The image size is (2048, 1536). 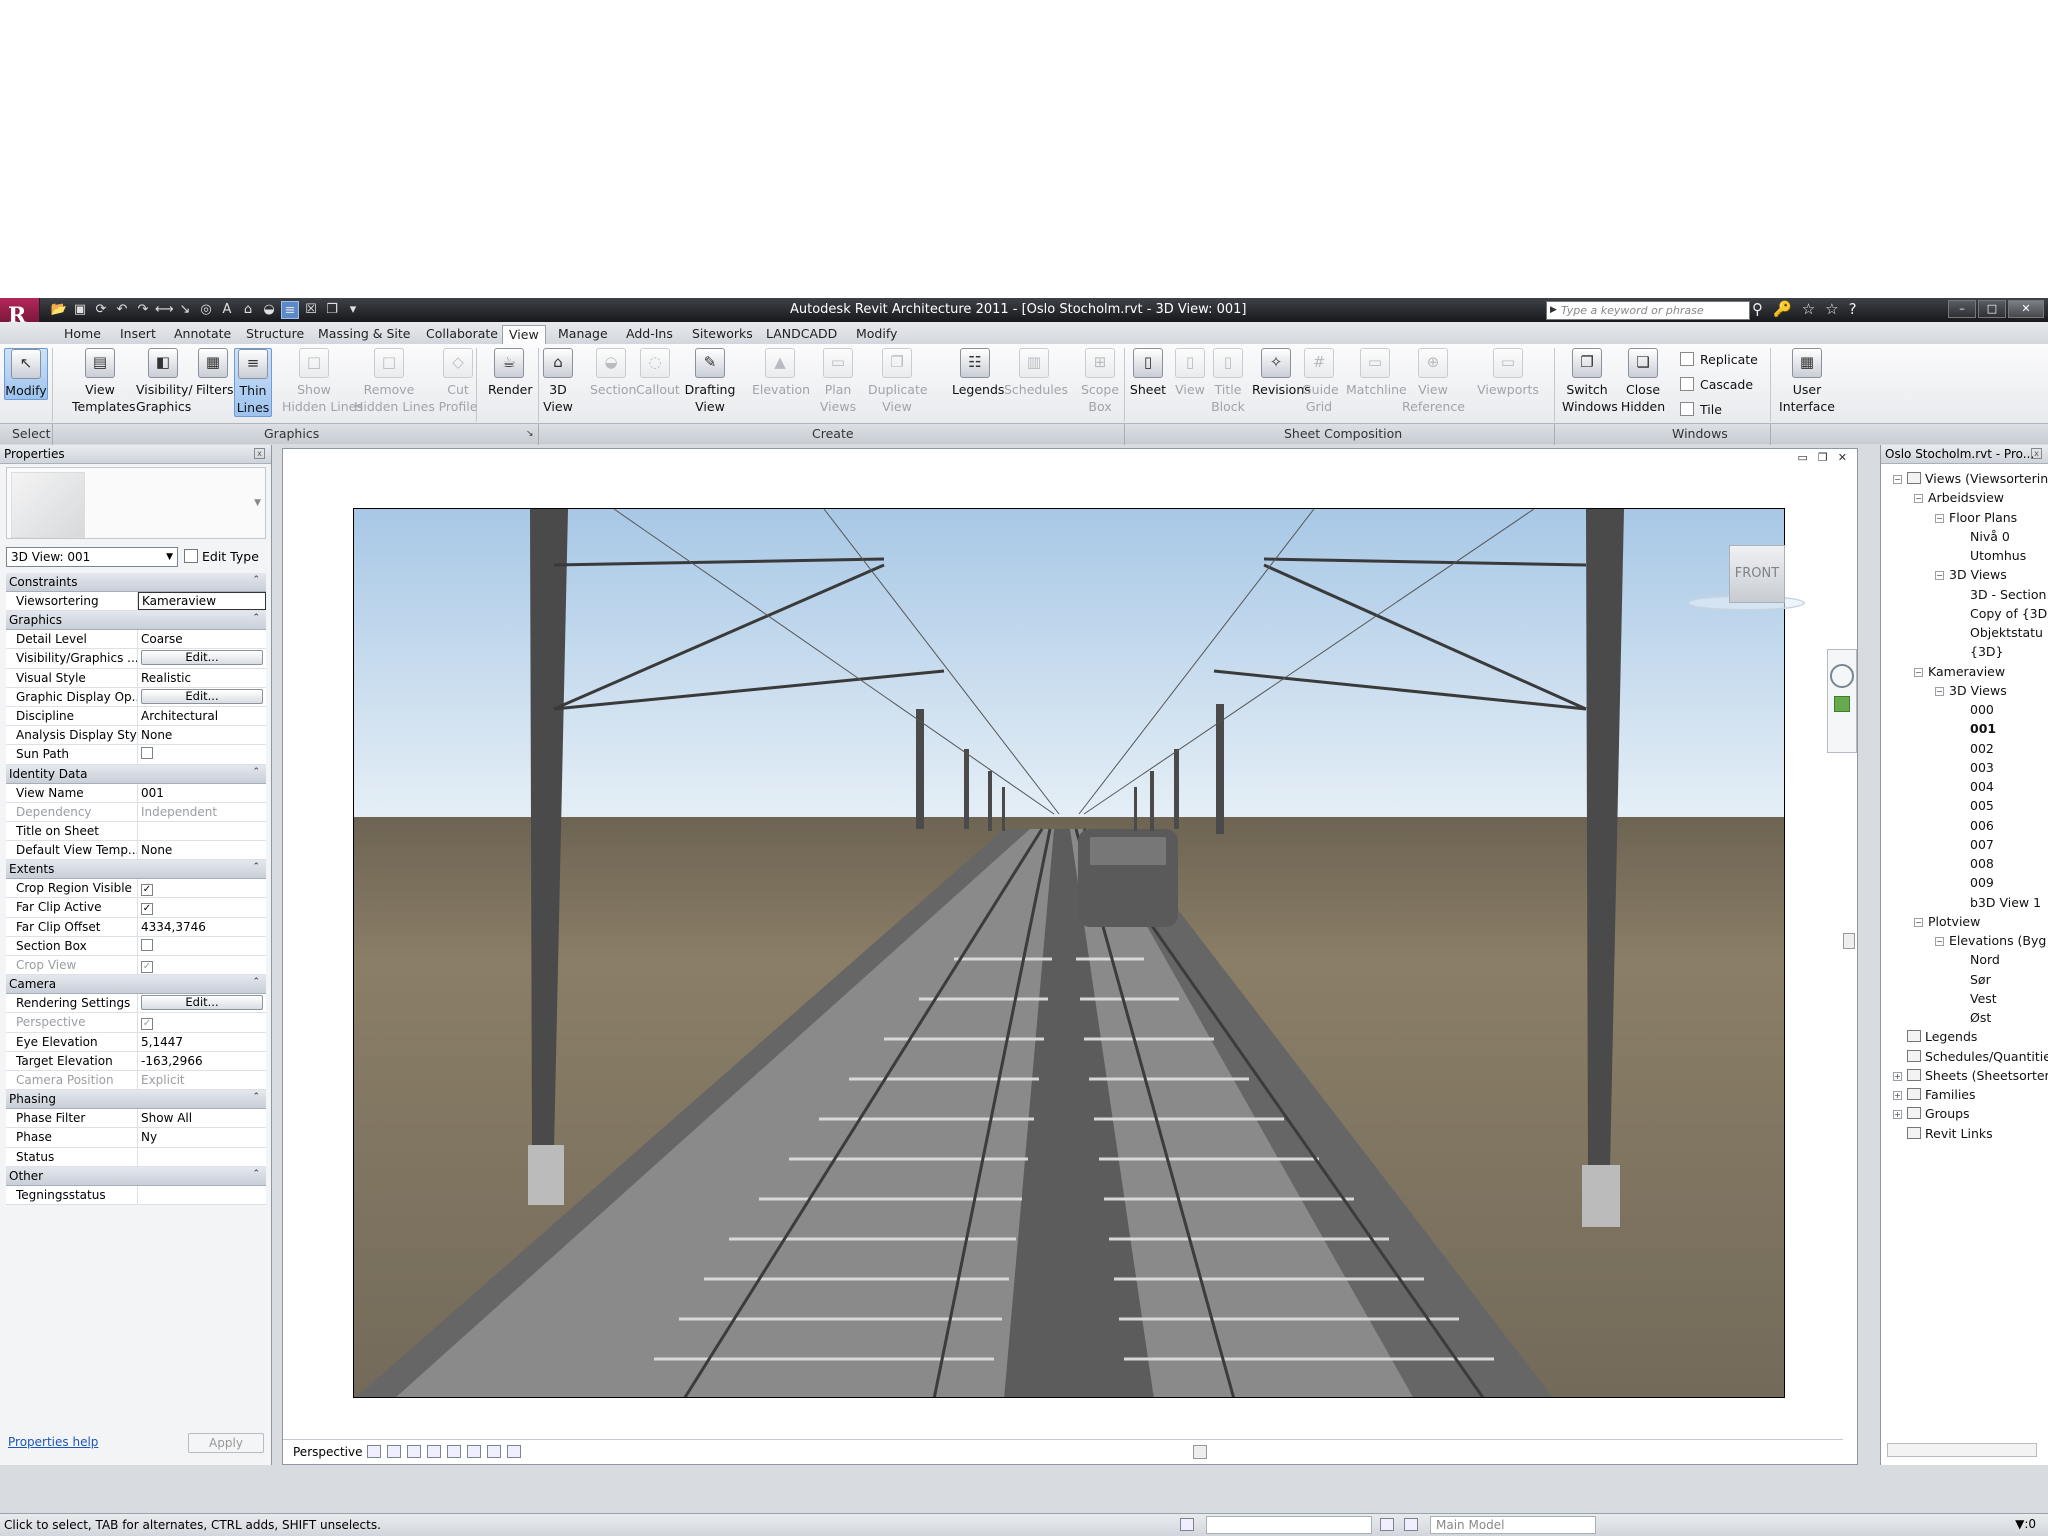 I want to click on type-selector: 3D View: 001 ▼, so click(x=92, y=557).